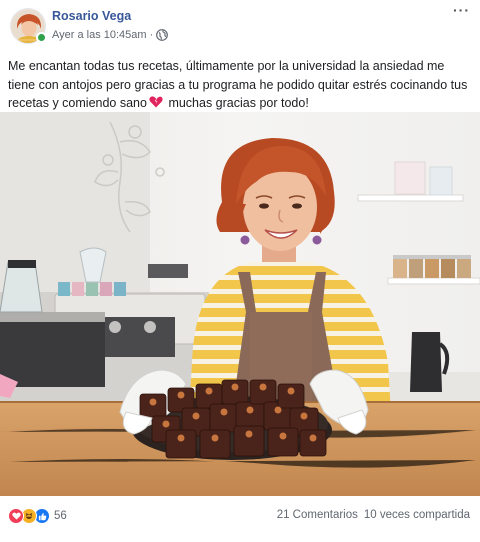 The image size is (480, 542). I want to click on comments-count-link: 21 Comentarios, so click(317, 515).